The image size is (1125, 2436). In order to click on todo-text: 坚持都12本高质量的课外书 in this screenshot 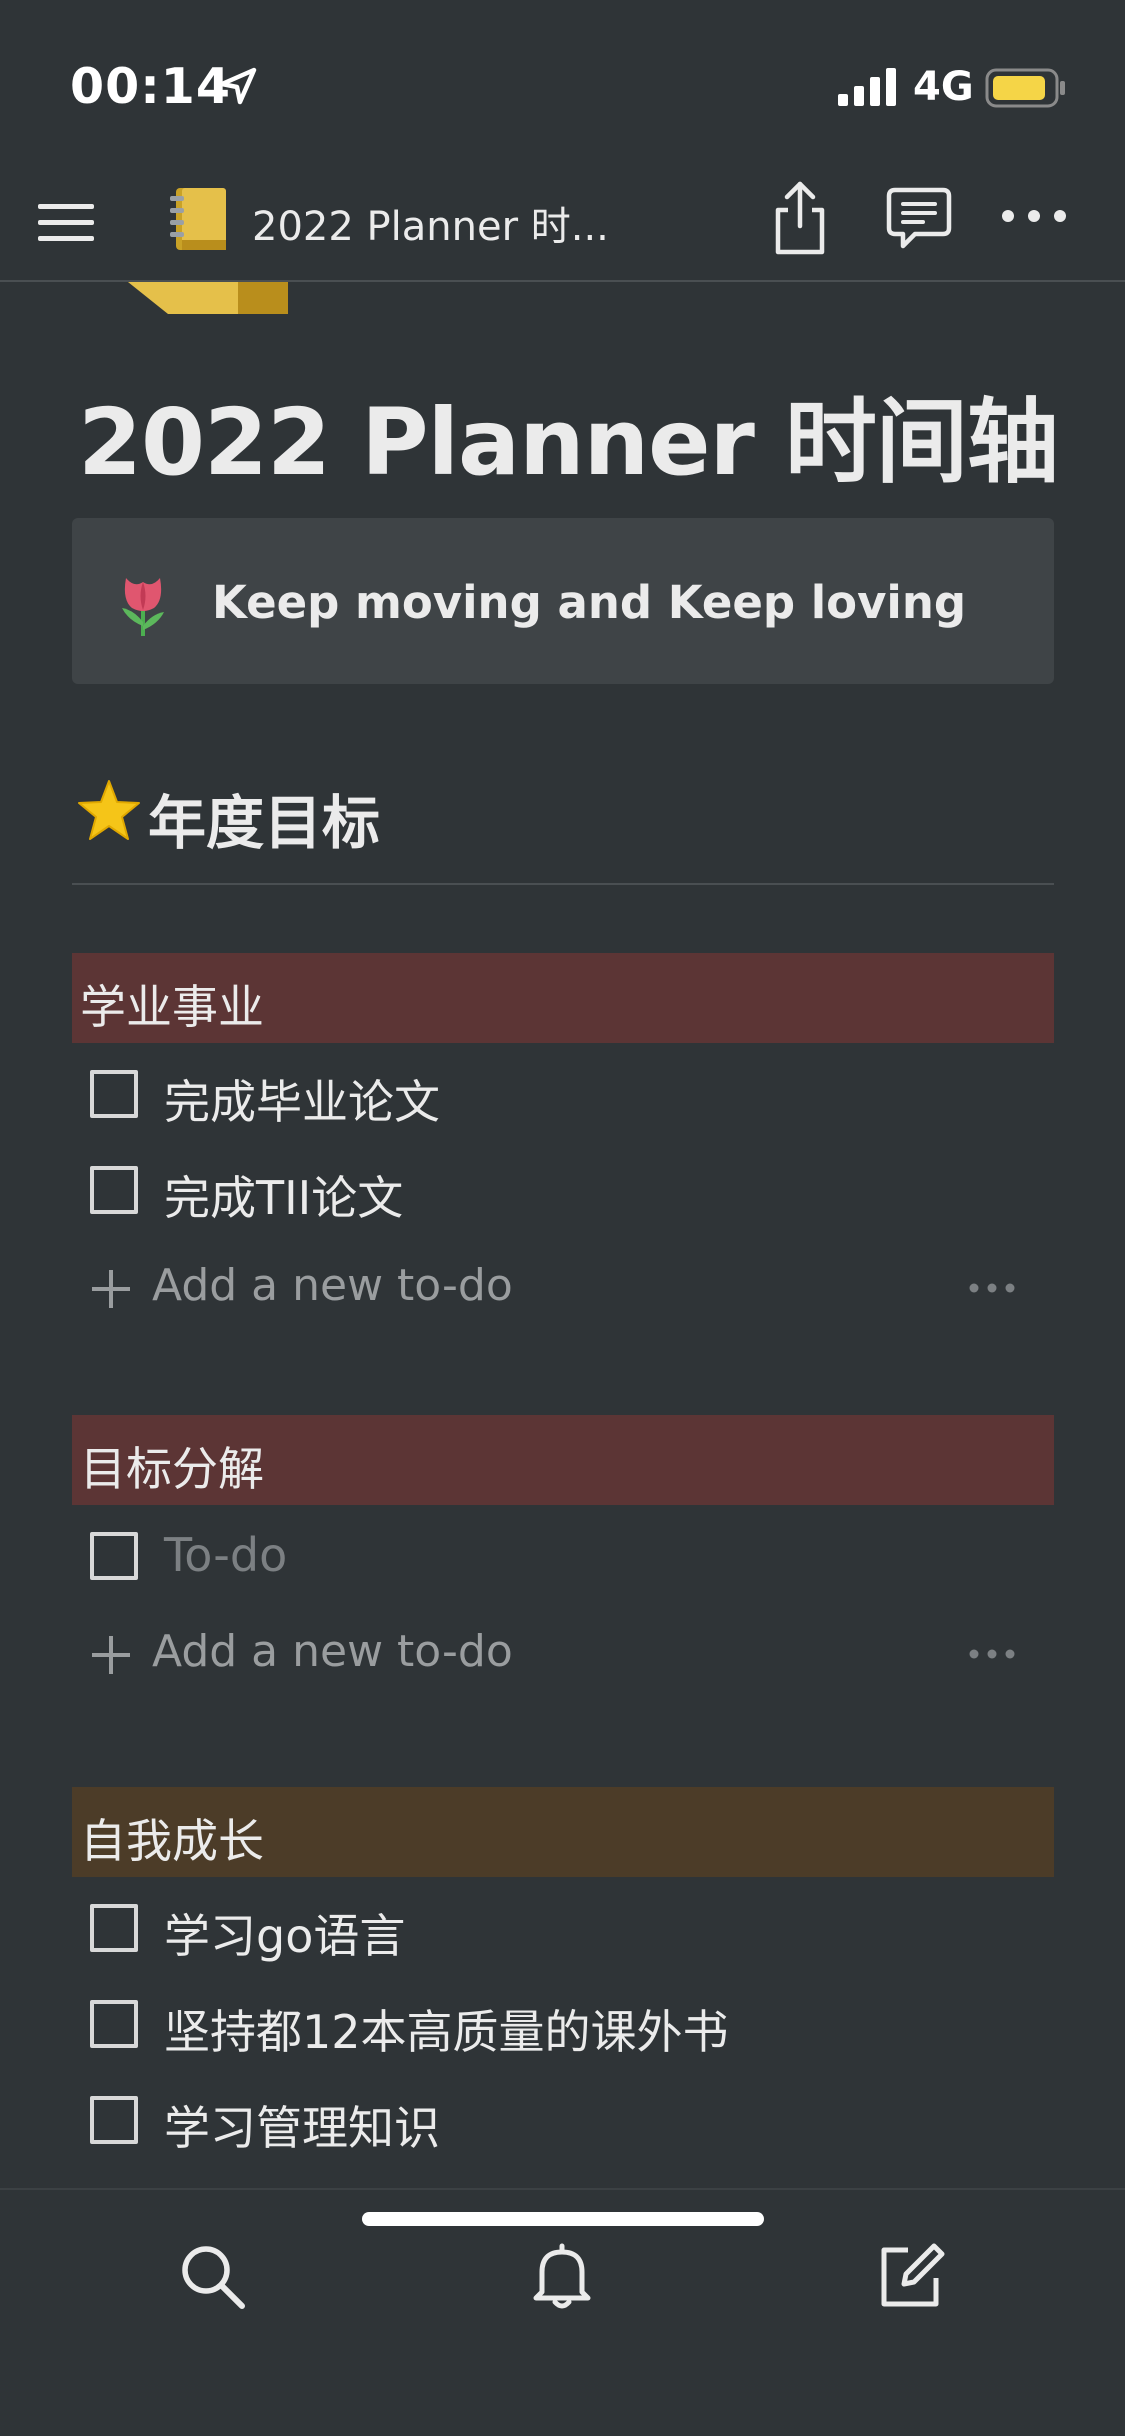, I will do `click(446, 2029)`.